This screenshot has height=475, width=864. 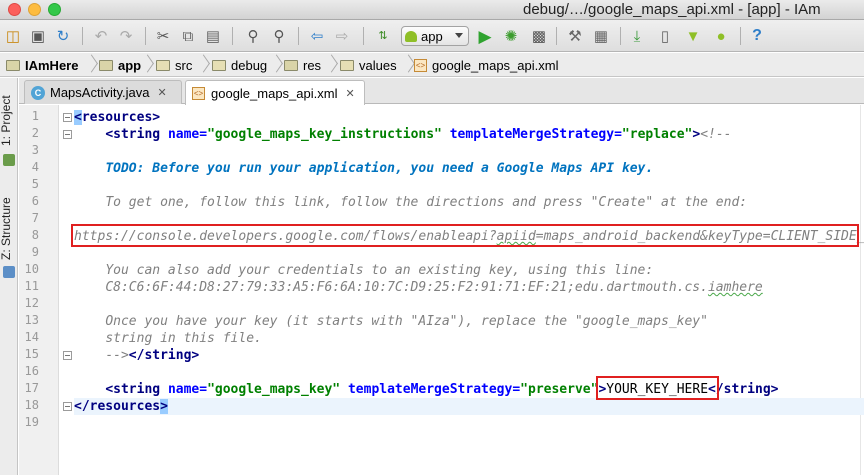 What do you see at coordinates (42, 65) in the screenshot?
I see `breadcrumb-item-project: IAmHere` at bounding box center [42, 65].